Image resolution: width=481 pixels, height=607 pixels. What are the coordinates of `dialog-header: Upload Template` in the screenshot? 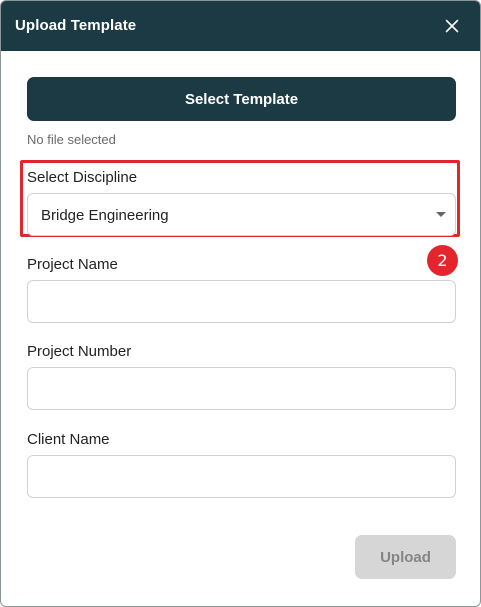 It's located at (240, 26).